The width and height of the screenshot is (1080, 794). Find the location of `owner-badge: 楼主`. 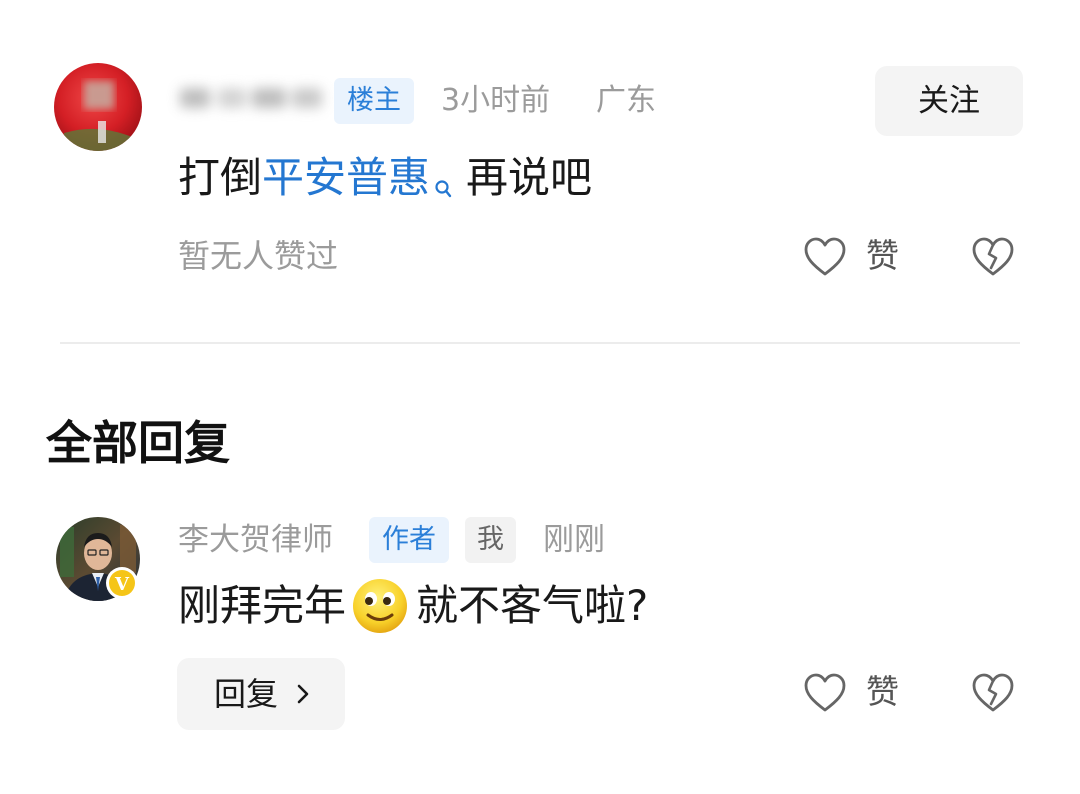

owner-badge: 楼主 is located at coordinates (374, 101).